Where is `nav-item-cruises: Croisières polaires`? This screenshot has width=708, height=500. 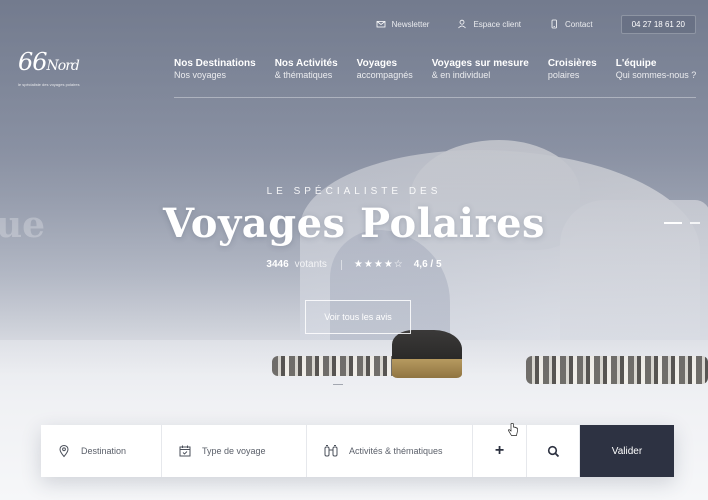 nav-item-cruises: Croisières polaires is located at coordinates (572, 69).